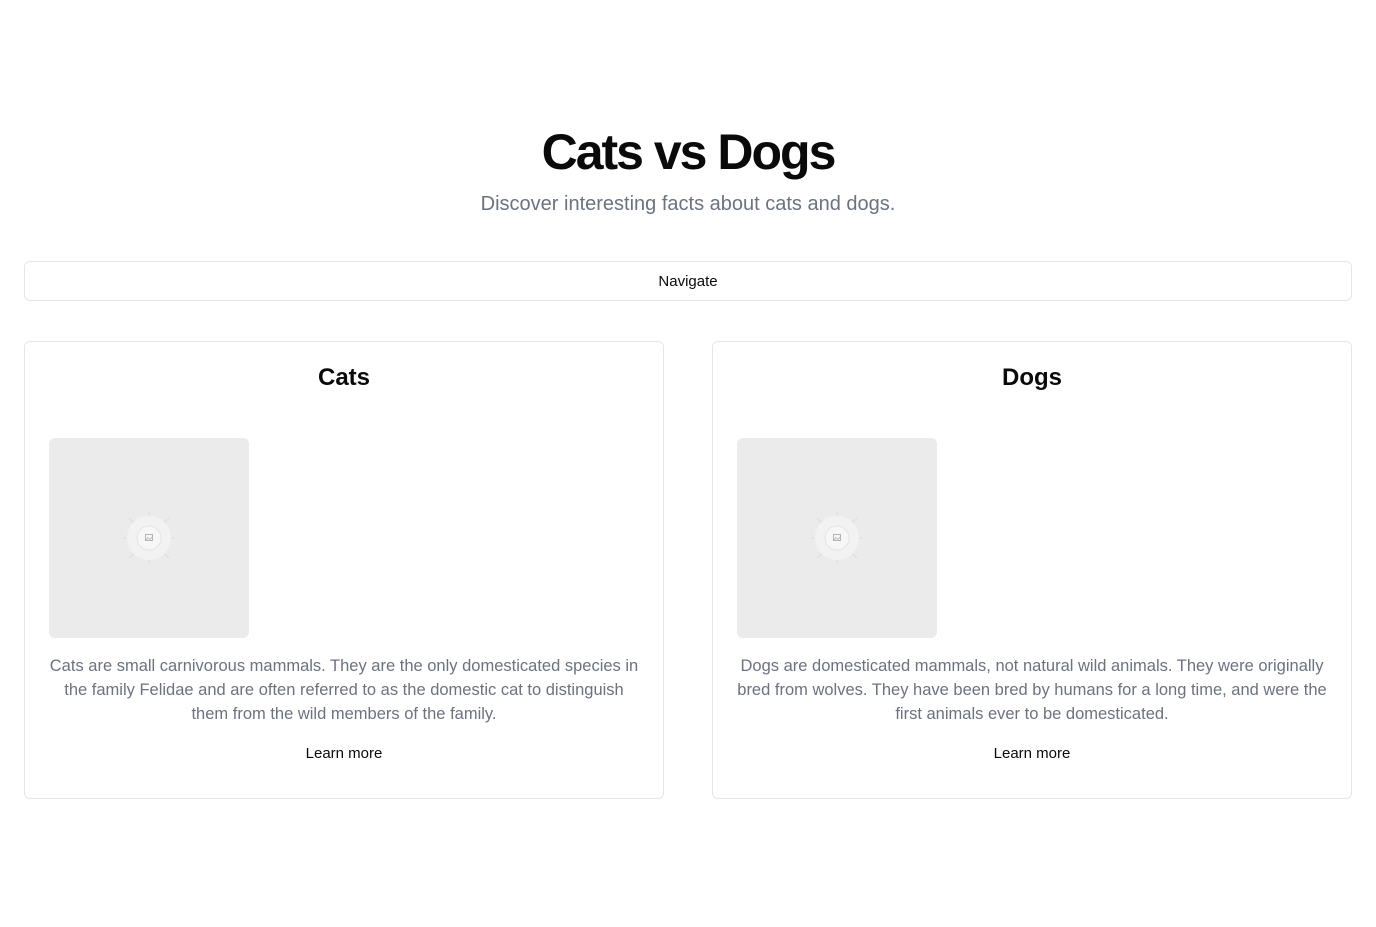 The height and width of the screenshot is (927, 1376). Describe the element at coordinates (344, 377) in the screenshot. I see `cats-card-title: Cats` at that location.